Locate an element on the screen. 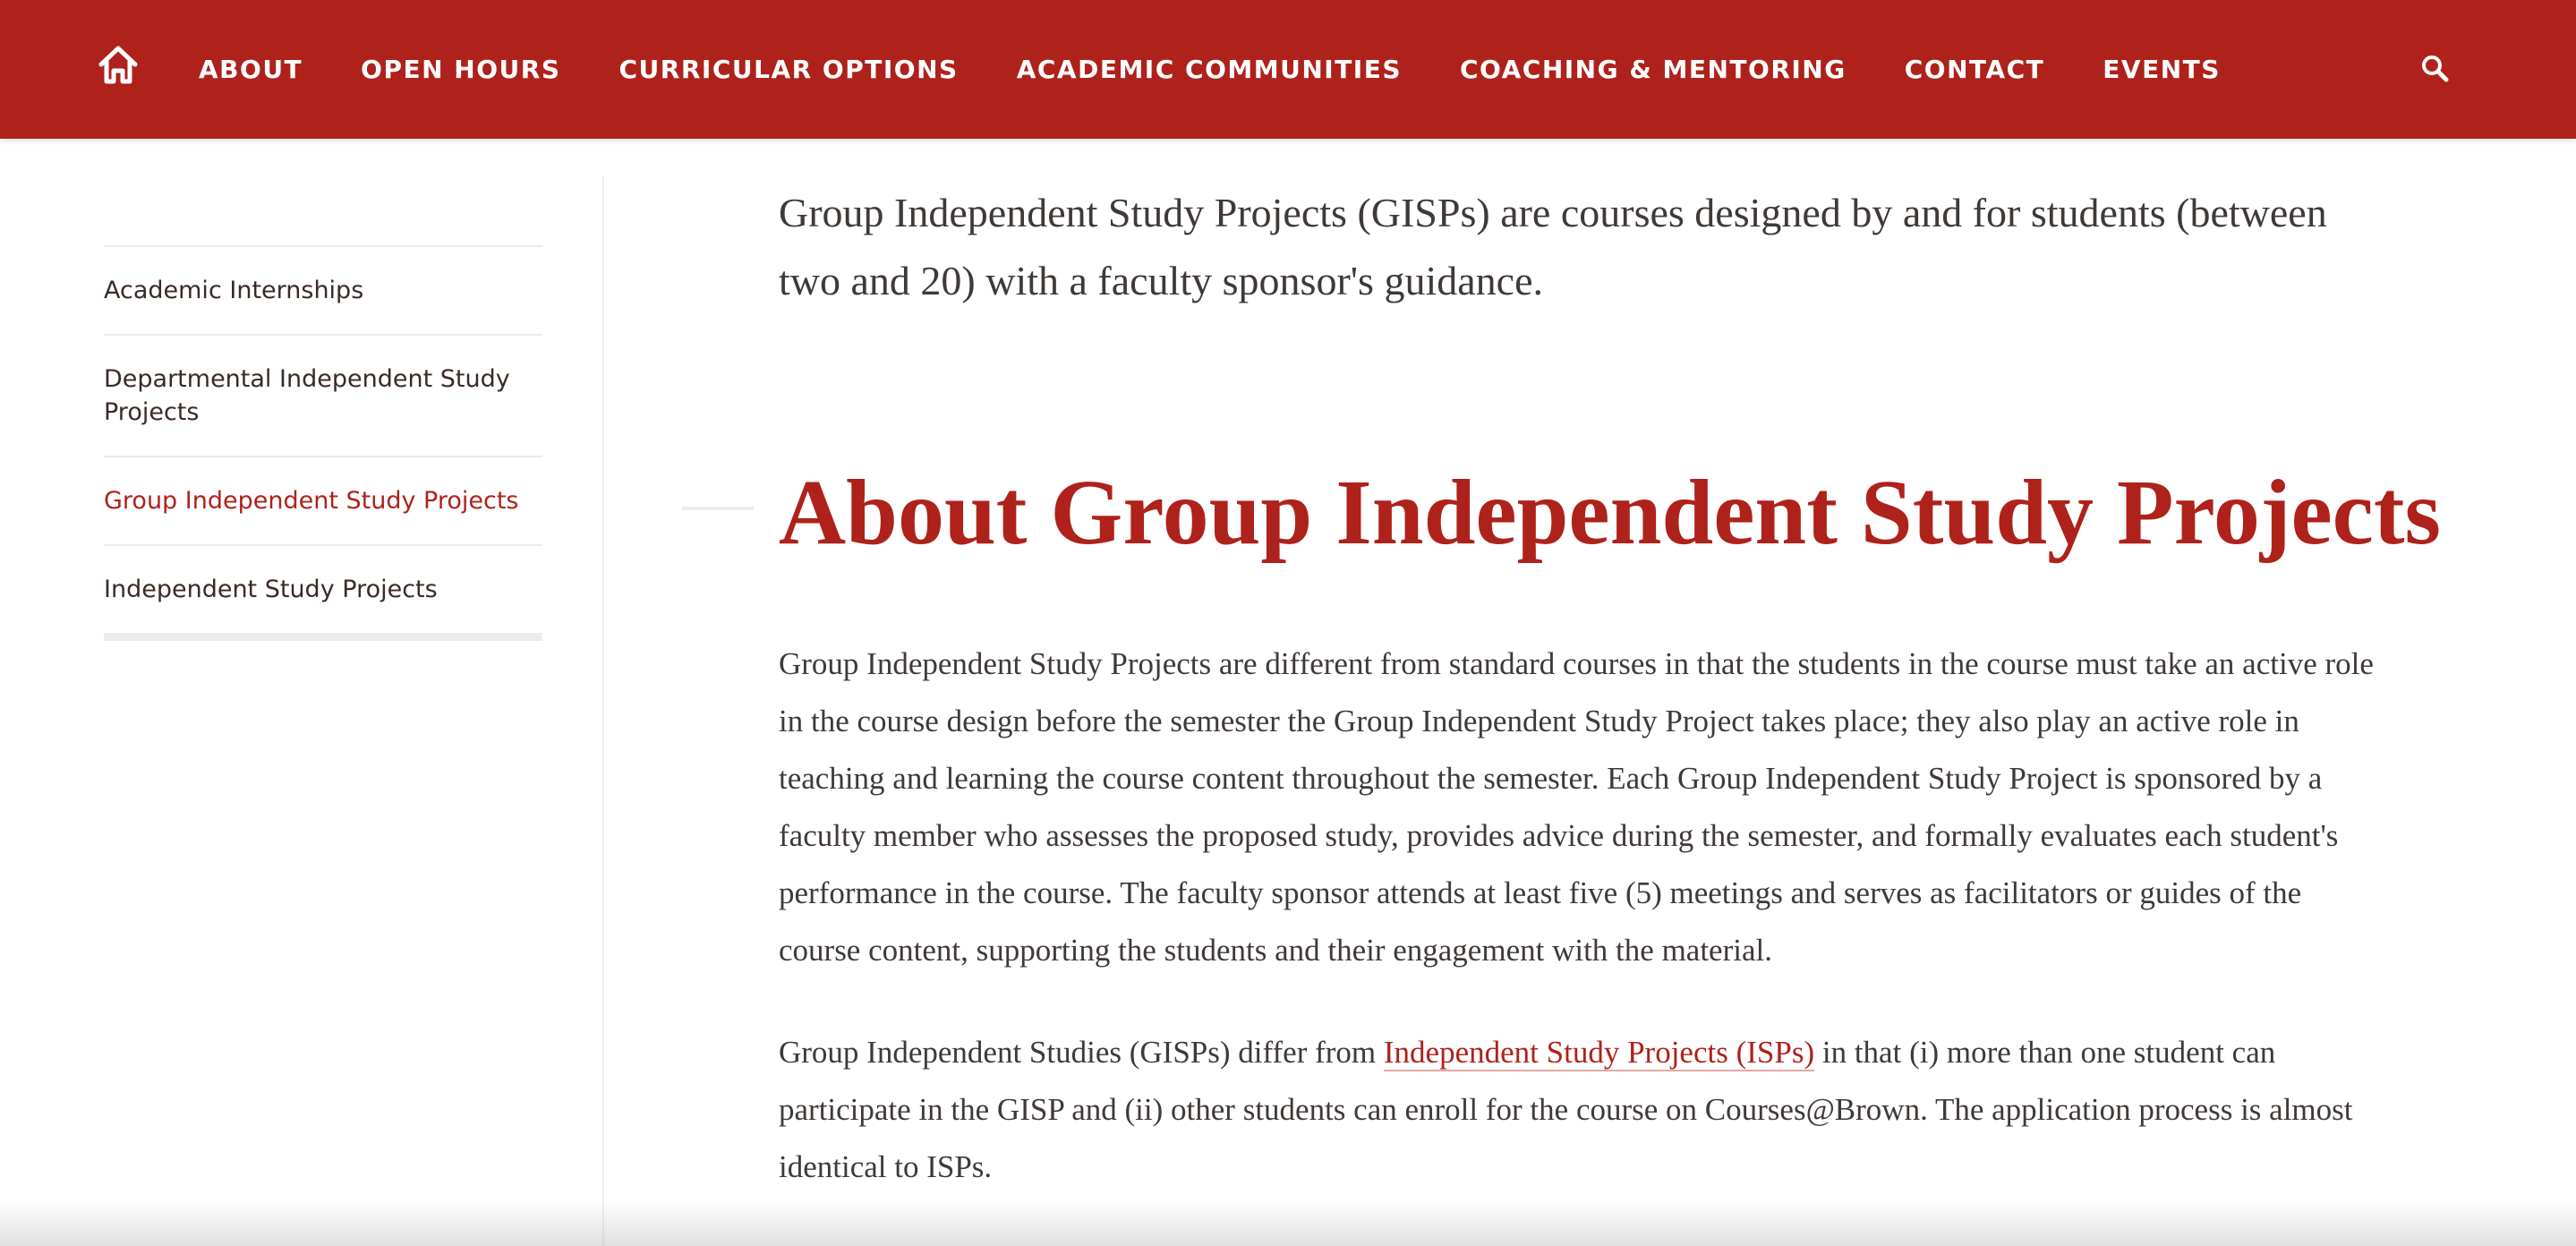 The width and height of the screenshot is (2576, 1246). home-button is located at coordinates (118, 64).